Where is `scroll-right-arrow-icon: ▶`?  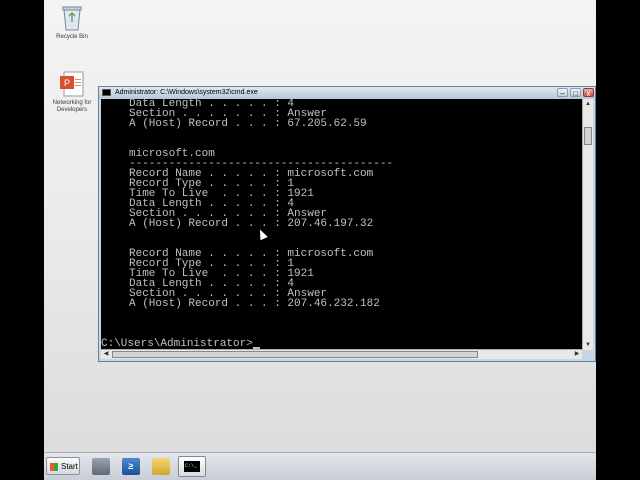 scroll-right-arrow-icon: ▶ is located at coordinates (577, 354).